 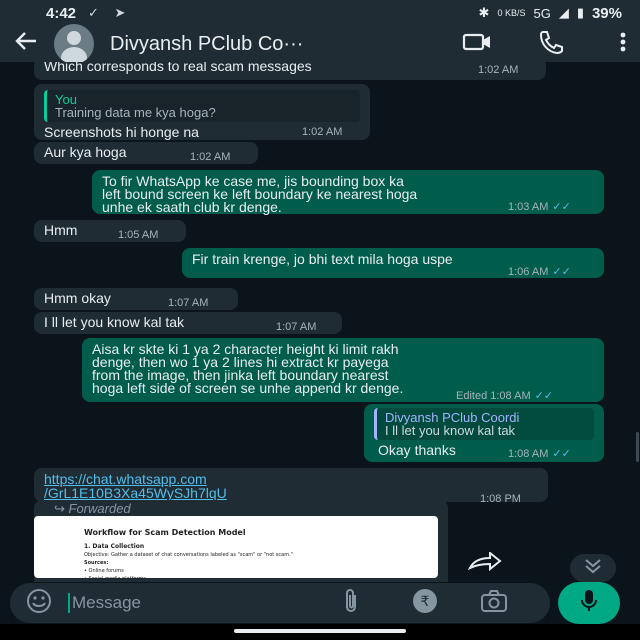 What do you see at coordinates (494, 603) in the screenshot?
I see `camera-icon` at bounding box center [494, 603].